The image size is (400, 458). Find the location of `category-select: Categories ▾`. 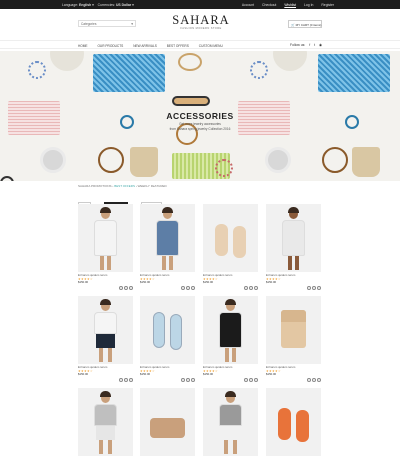

category-select: Categories ▾ is located at coordinates (107, 23).